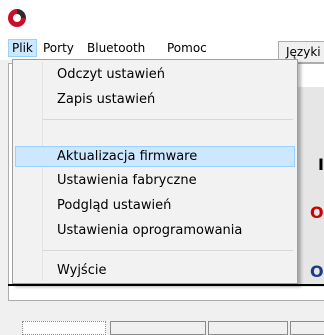 The height and width of the screenshot is (335, 324). What do you see at coordinates (155, 230) in the screenshot?
I see `menu-item-ustawienia-oprogramowania: Ustawienia oprogramowania` at bounding box center [155, 230].